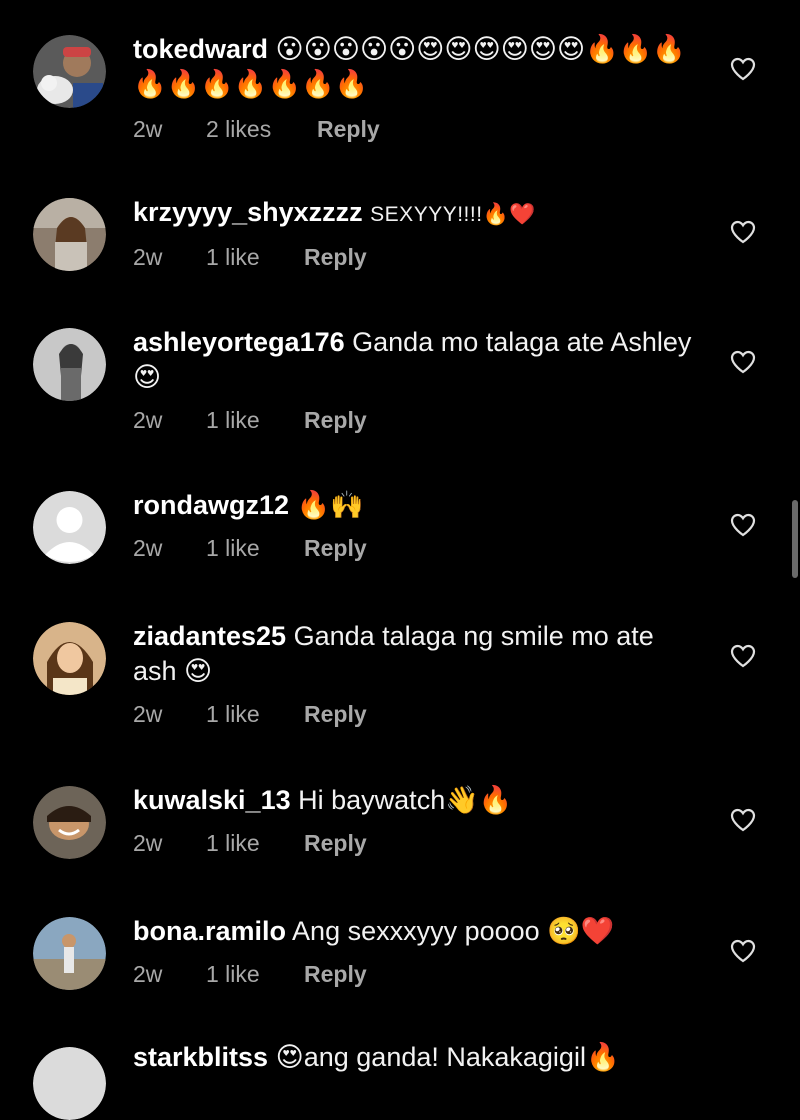 The width and height of the screenshot is (800, 1120). What do you see at coordinates (211, 505) in the screenshot?
I see `comment-username: rondawgz12` at bounding box center [211, 505].